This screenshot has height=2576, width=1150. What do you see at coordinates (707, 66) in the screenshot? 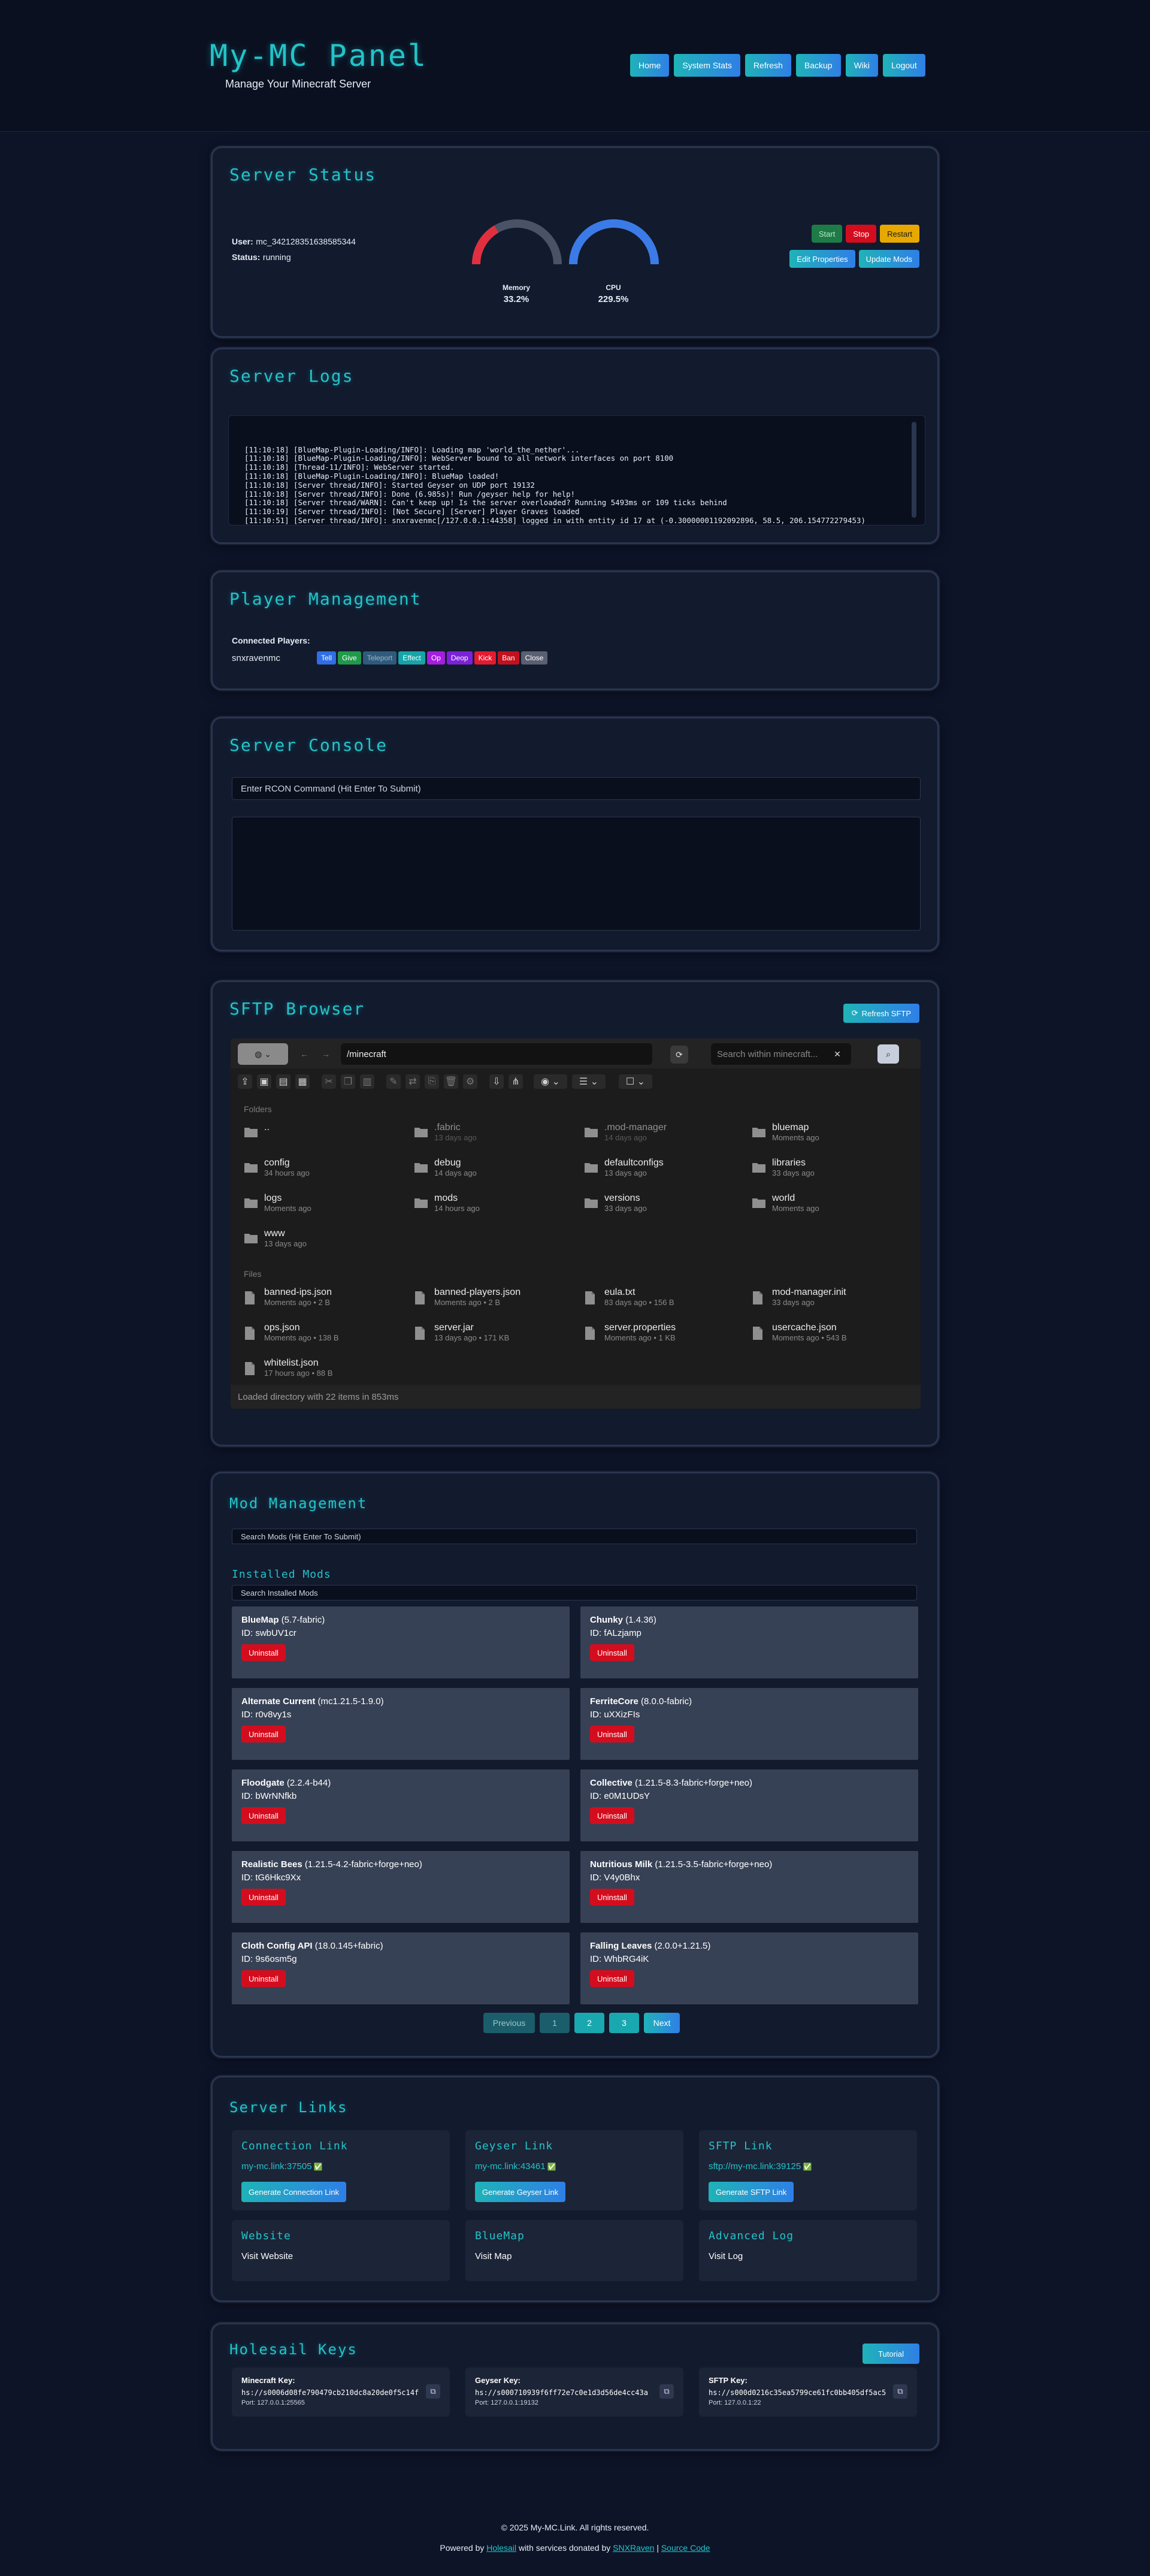
I see `nav-system-stats-button: System Stats` at bounding box center [707, 66].